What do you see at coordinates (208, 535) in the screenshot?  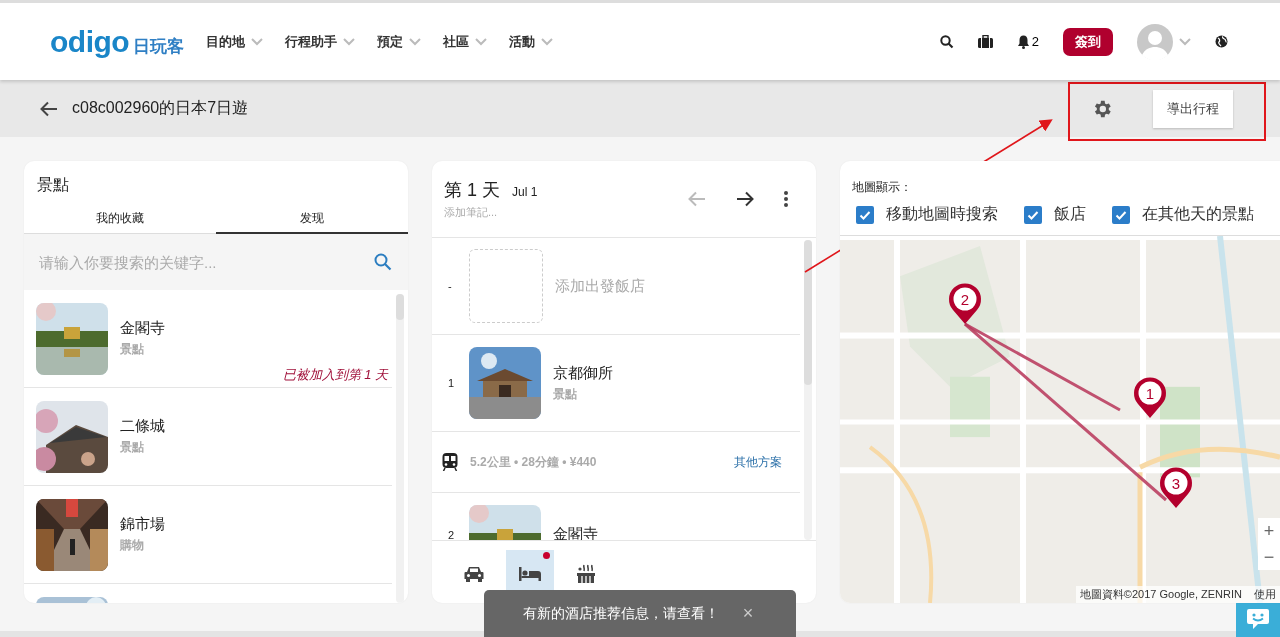 I see `attraction-item: 錦市場 購物` at bounding box center [208, 535].